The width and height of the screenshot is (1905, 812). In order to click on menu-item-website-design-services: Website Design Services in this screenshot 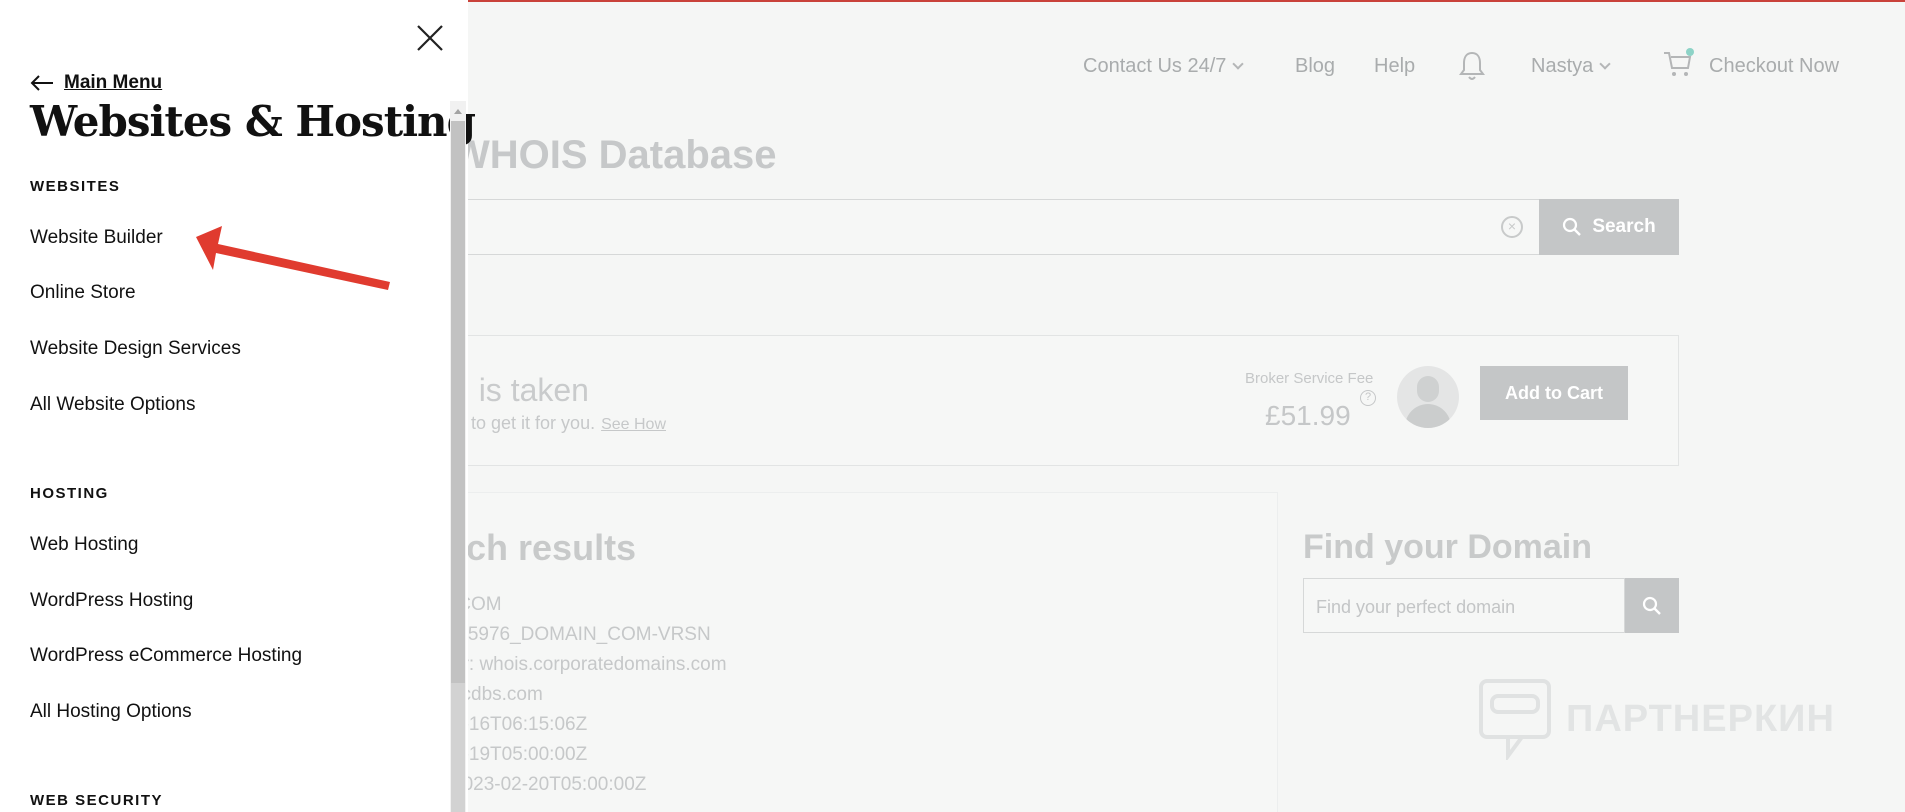, I will do `click(135, 349)`.